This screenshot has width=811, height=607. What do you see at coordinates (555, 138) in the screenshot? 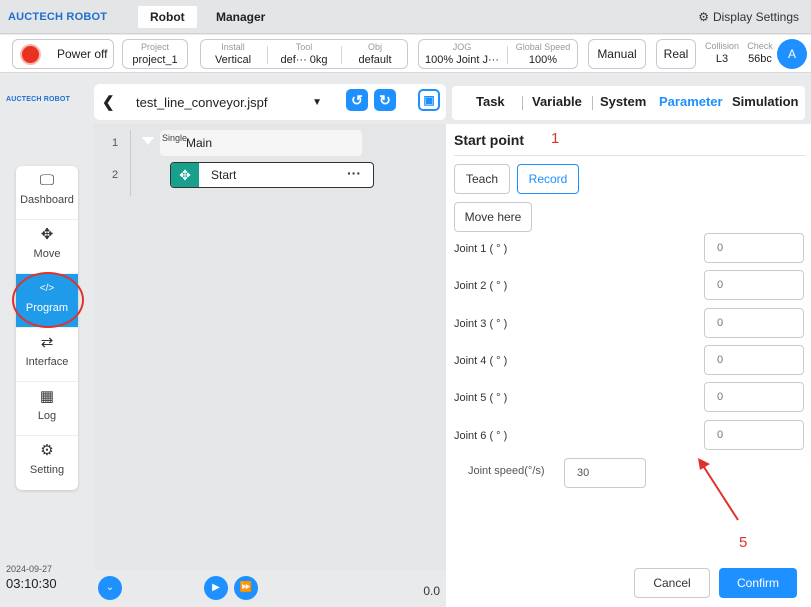
I see `annotation-number: 1` at bounding box center [555, 138].